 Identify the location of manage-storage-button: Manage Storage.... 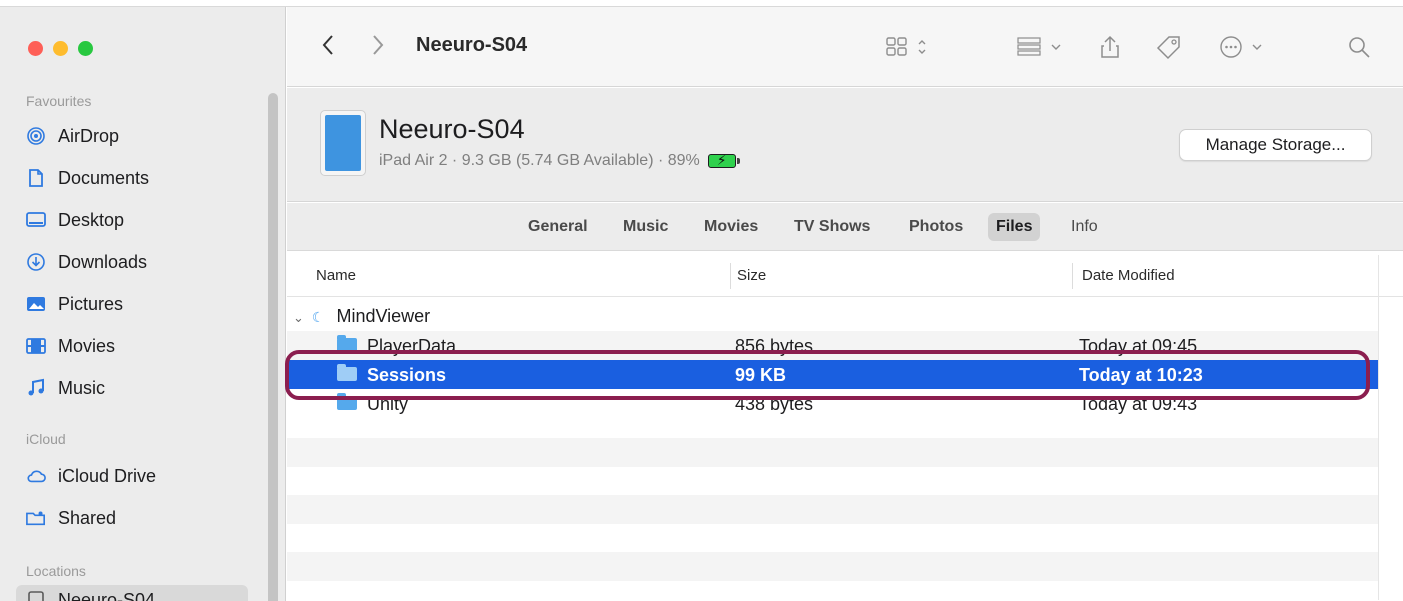
(1275, 145).